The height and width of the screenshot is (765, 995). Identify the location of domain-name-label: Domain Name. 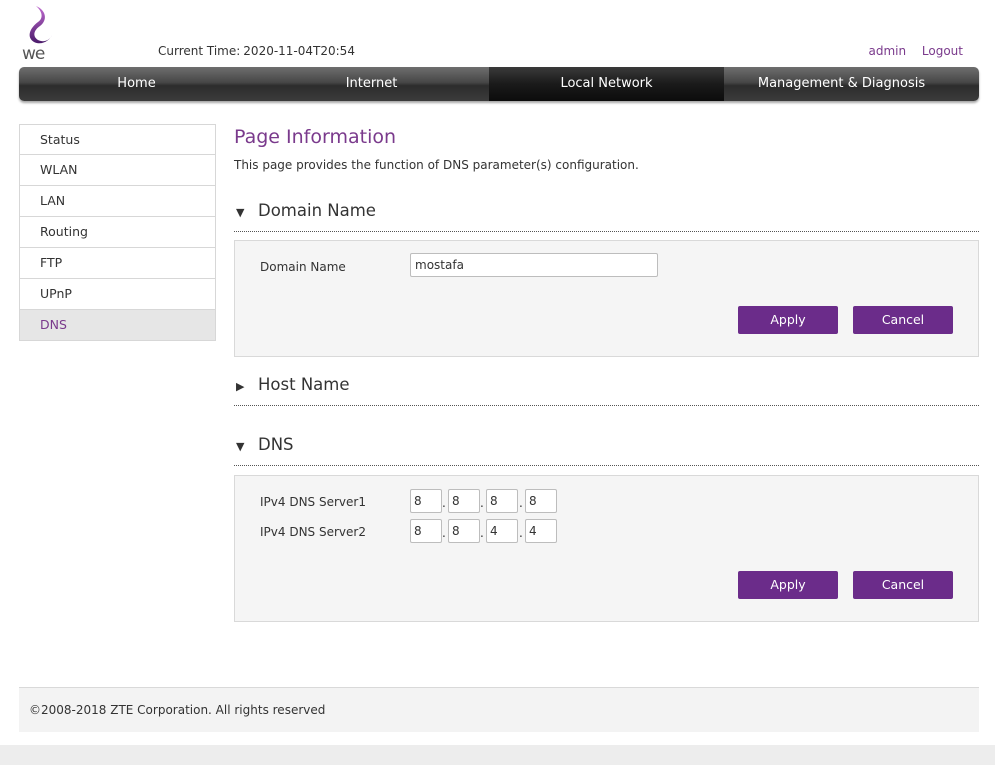
(303, 267).